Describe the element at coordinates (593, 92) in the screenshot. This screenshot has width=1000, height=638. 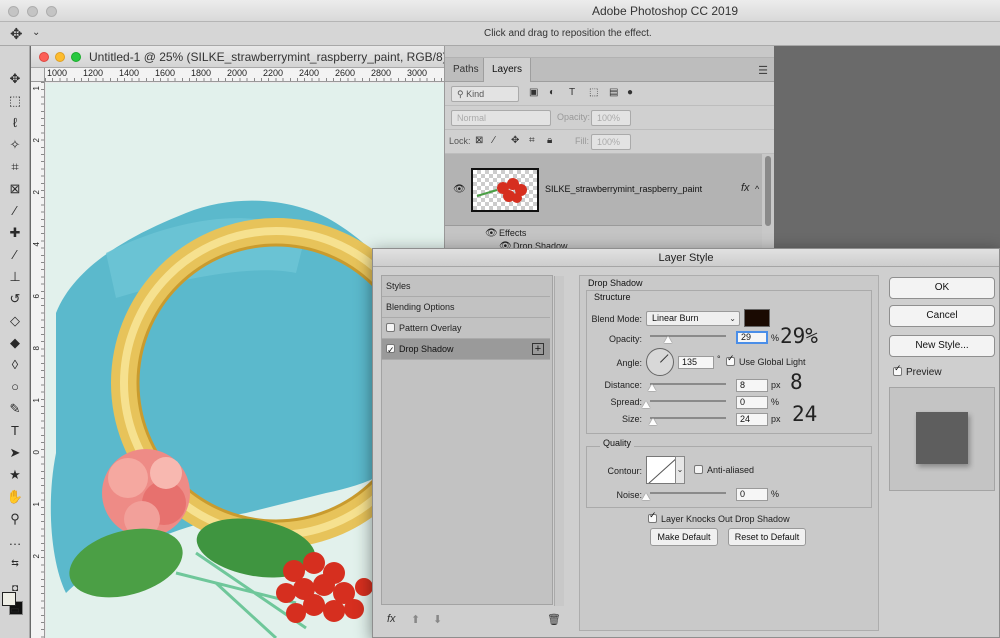
I see `filter-shape-icon: ⬚` at that location.